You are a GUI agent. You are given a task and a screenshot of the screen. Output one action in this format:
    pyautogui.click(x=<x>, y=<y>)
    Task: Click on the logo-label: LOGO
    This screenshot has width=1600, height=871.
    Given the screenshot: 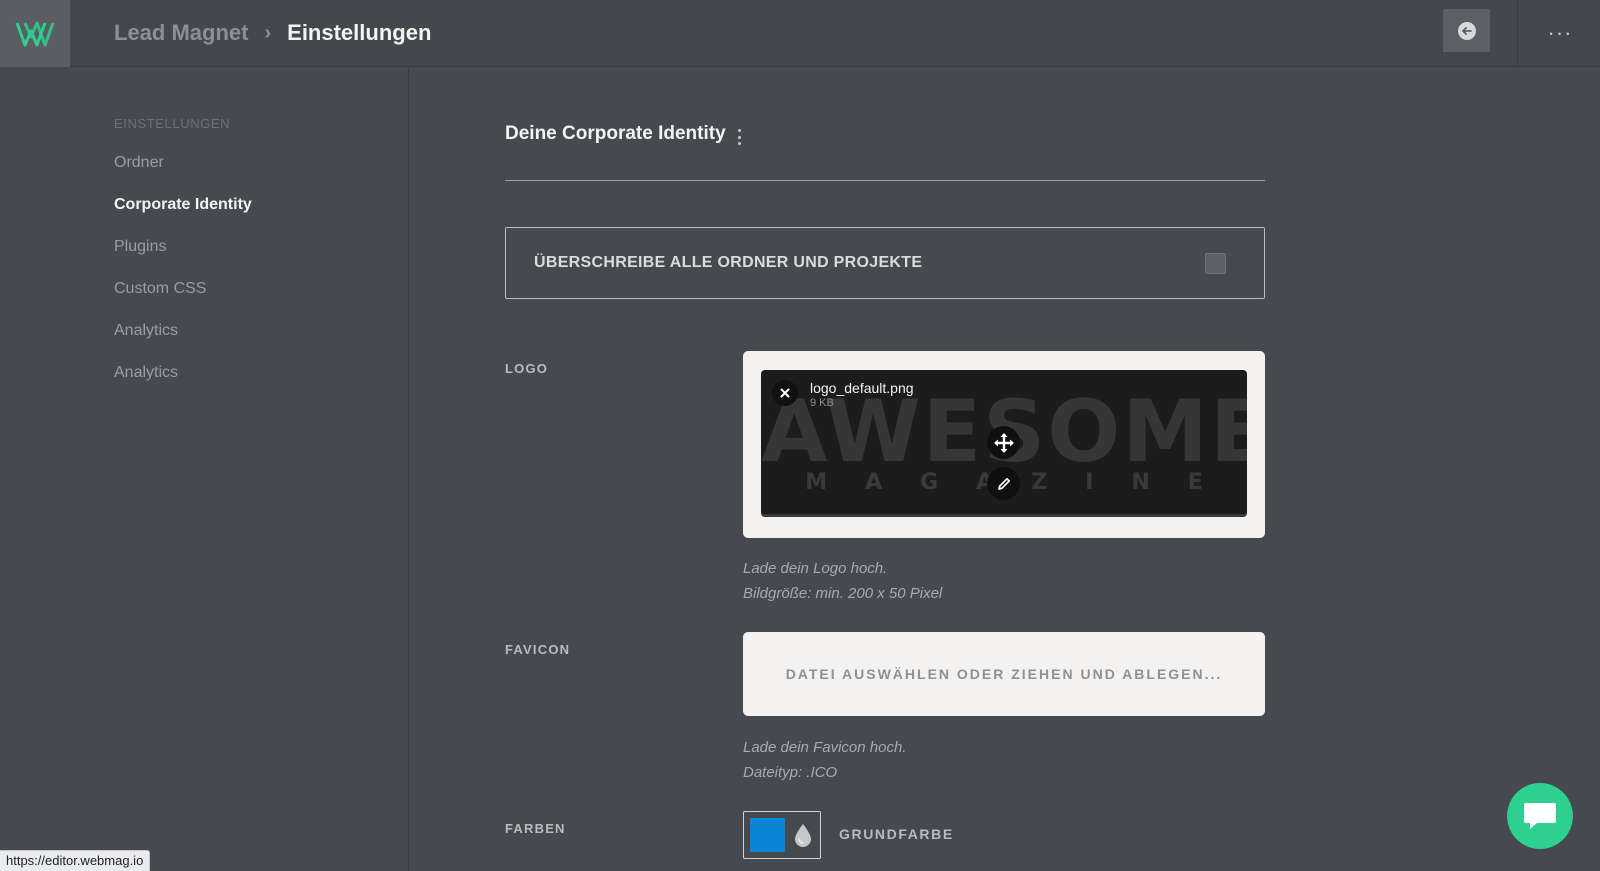 What is the action you would take?
    pyautogui.click(x=527, y=368)
    